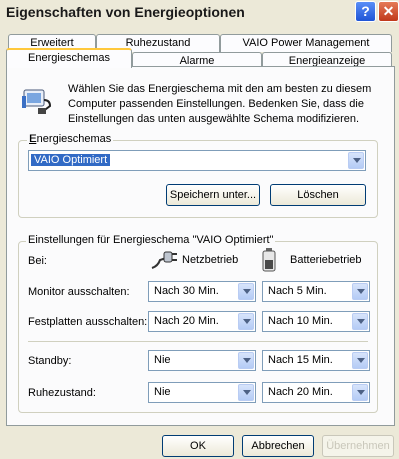 This screenshot has width=399, height=459. I want to click on schemes-group-label: EEnergieschemas, so click(70, 139).